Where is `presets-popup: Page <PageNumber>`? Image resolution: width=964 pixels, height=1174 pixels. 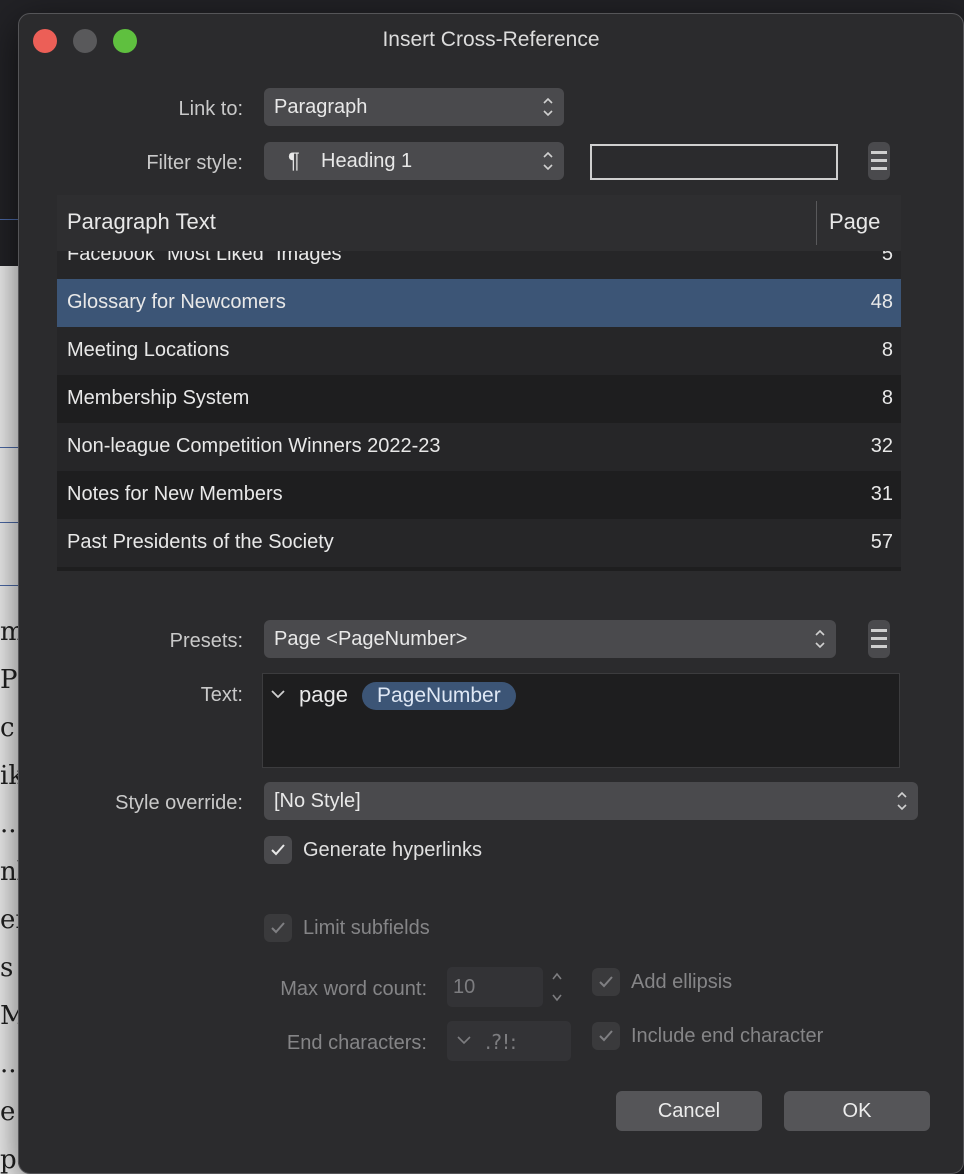 presets-popup: Page <PageNumber> is located at coordinates (550, 639).